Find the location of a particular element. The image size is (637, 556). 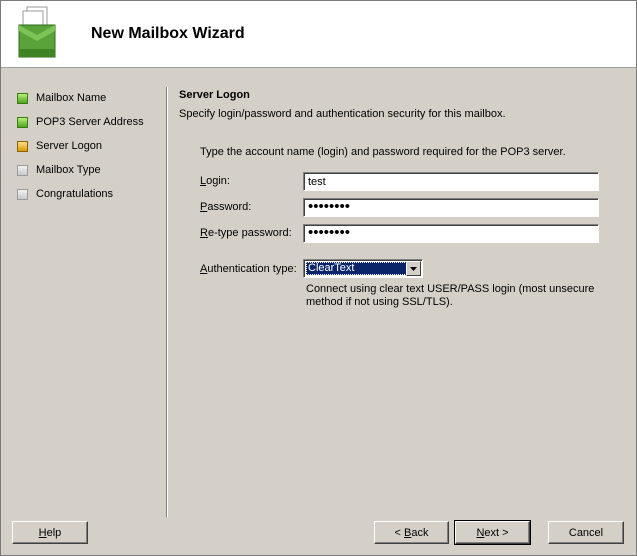

help-mnemonic: H is located at coordinates (42, 532).